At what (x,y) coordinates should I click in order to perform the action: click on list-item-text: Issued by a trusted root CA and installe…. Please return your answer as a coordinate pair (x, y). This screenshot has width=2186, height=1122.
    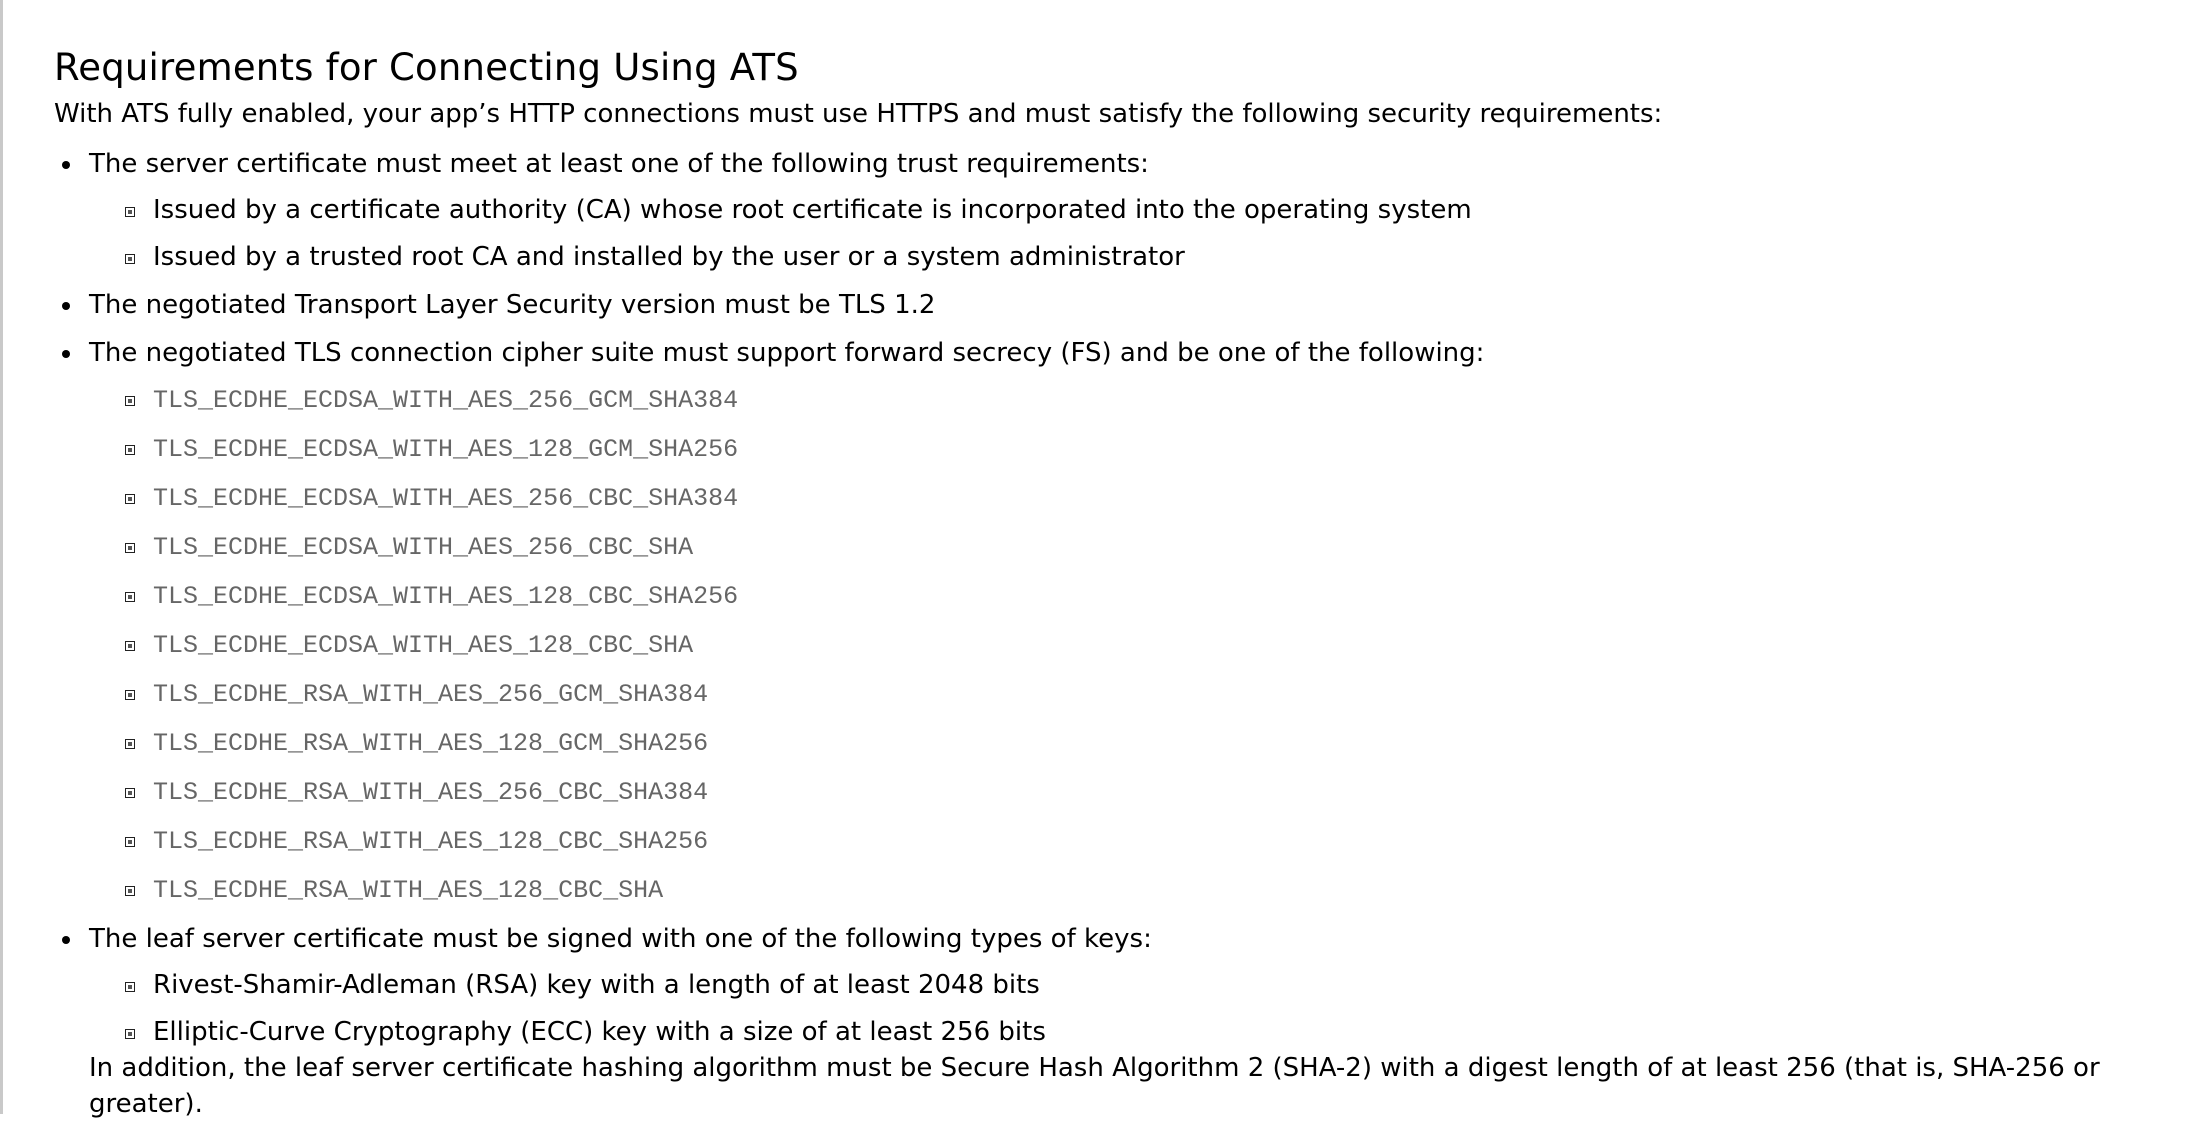
    Looking at the image, I should click on (669, 257).